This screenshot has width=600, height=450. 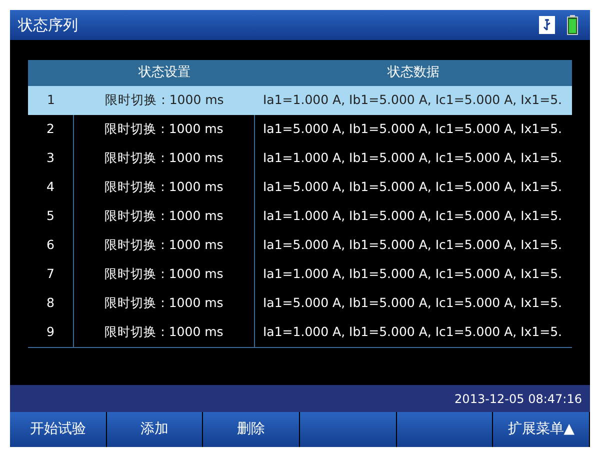 What do you see at coordinates (155, 429) in the screenshot?
I see `softkey-button: 添加` at bounding box center [155, 429].